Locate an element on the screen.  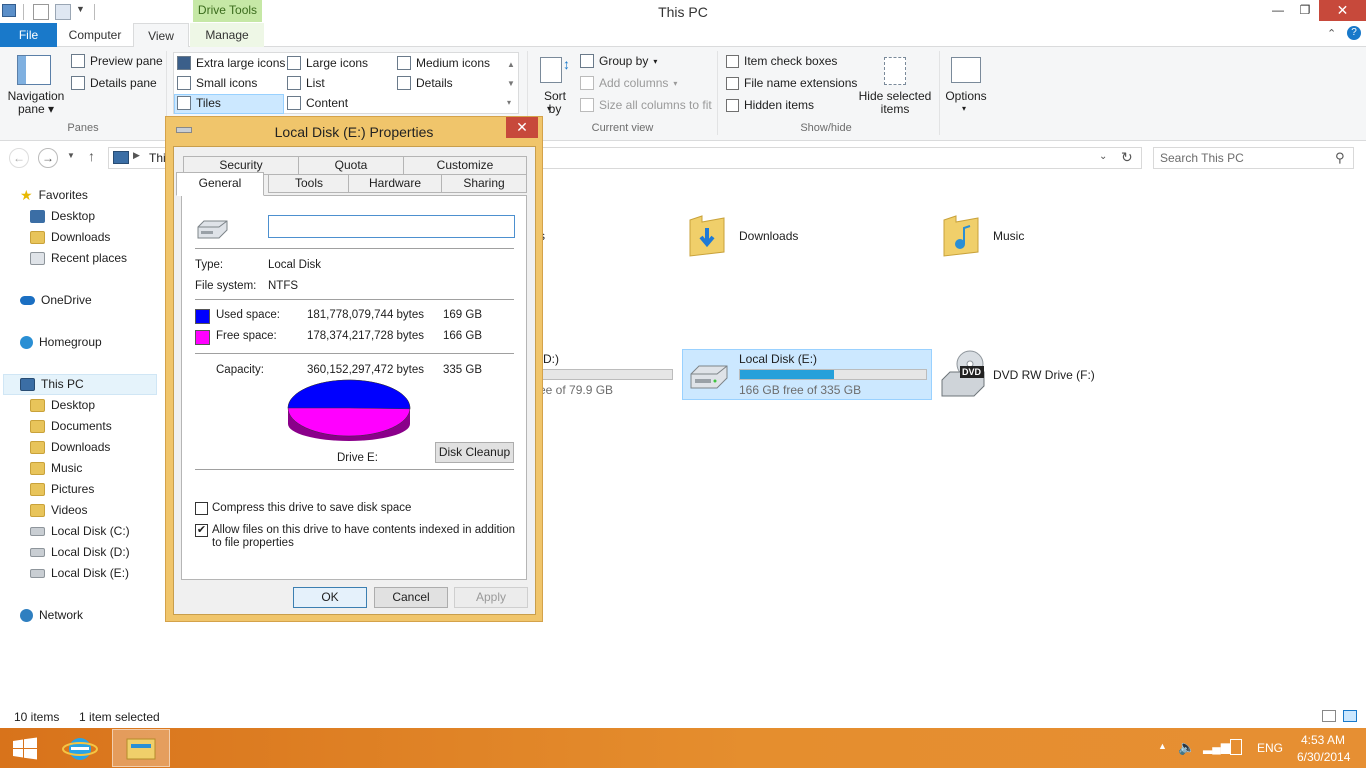
item-check-boxes-checkbox is located at coordinates (732, 61).